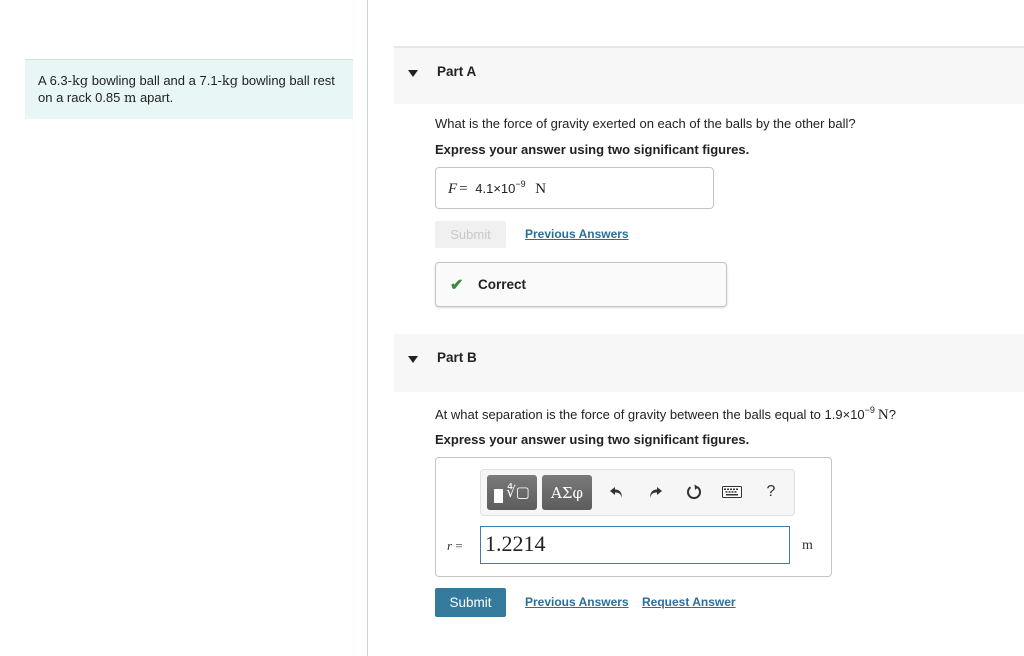 The height and width of the screenshot is (656, 1024). Describe the element at coordinates (457, 71) in the screenshot. I see `part-a-label: Part A` at that location.